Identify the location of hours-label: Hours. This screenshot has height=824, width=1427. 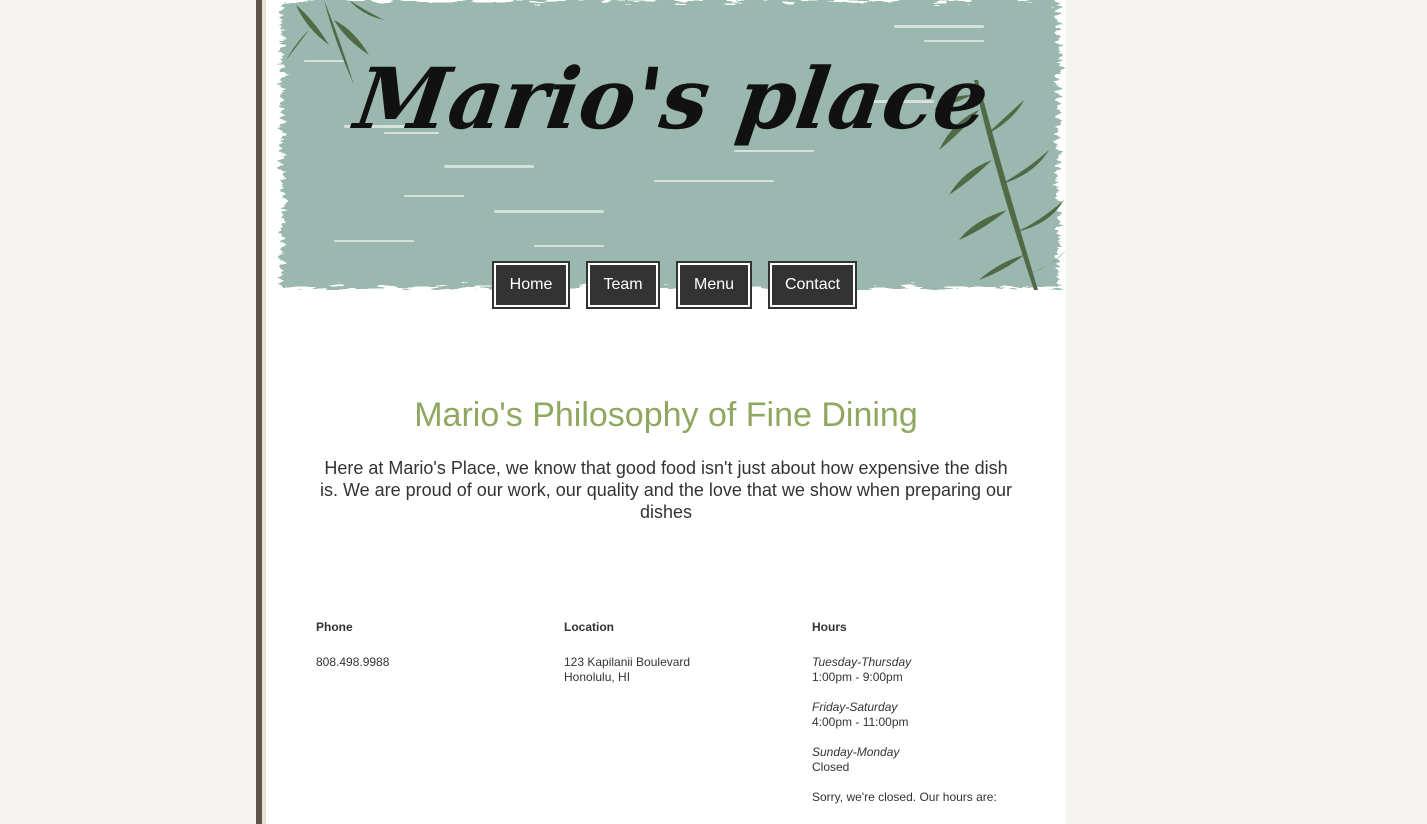
(829, 627).